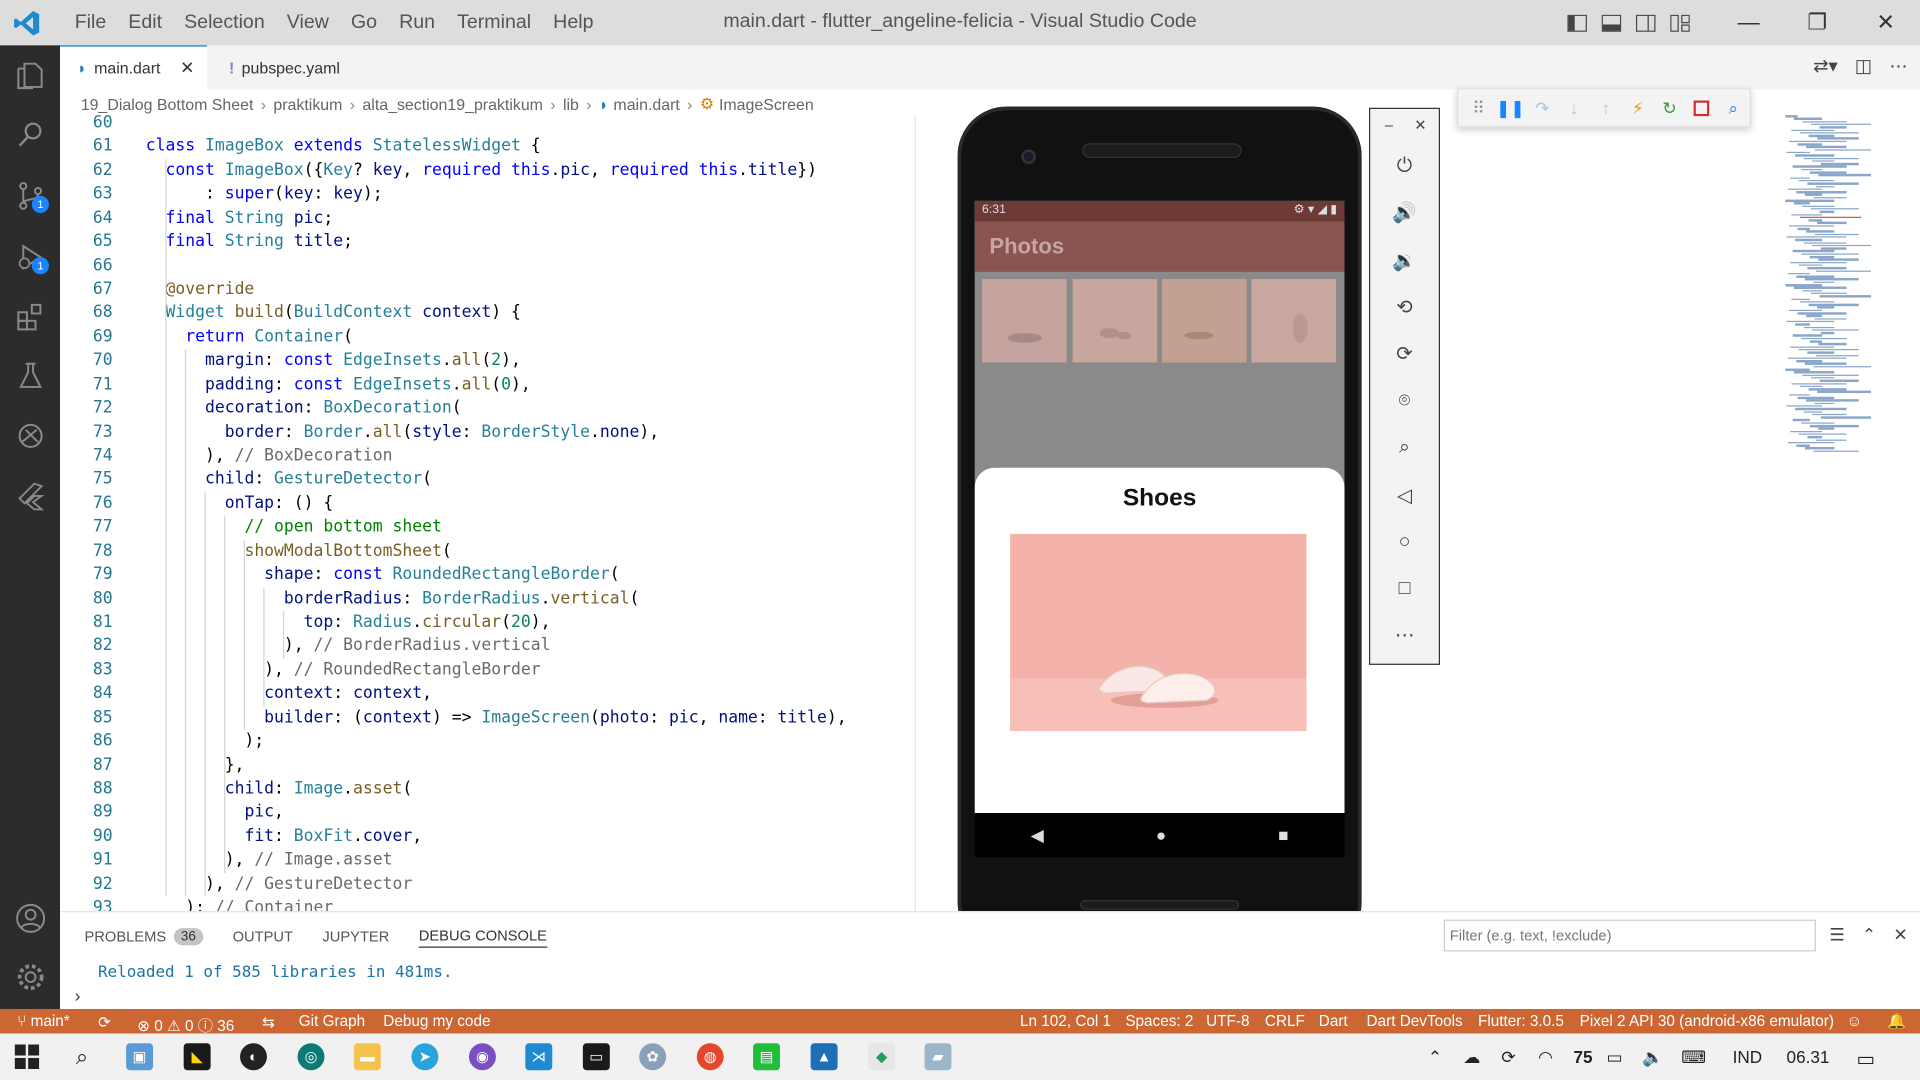 The image size is (1920, 1080). What do you see at coordinates (571, 104) in the screenshot?
I see `breadcrumb-item: lib` at bounding box center [571, 104].